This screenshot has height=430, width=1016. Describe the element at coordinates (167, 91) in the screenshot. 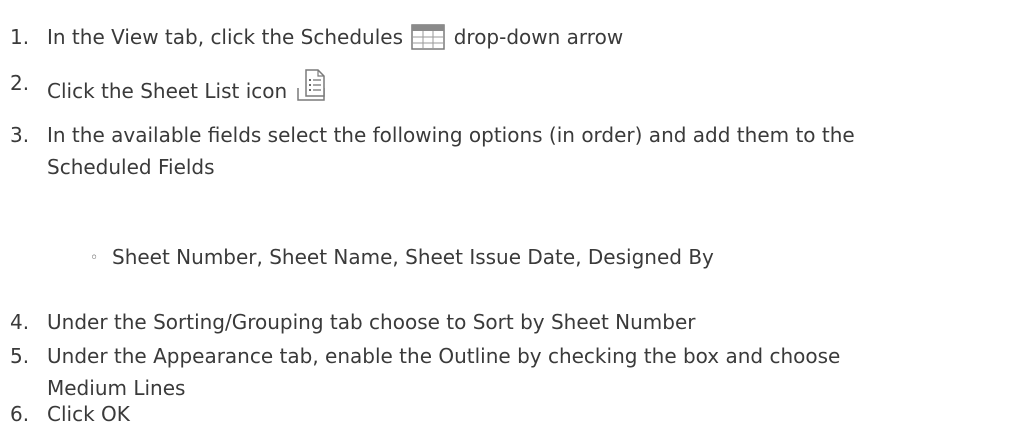

I see `step-text-before: Click the Sheet List icon` at that location.